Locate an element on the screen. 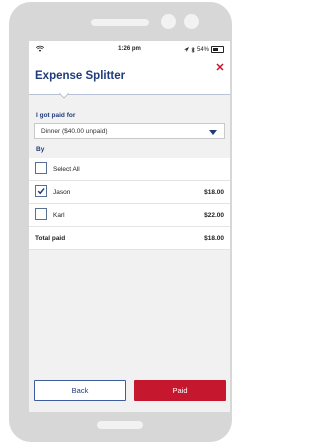 Image resolution: width=320 pixels, height=446 pixels. speaker-grille is located at coordinates (120, 22).